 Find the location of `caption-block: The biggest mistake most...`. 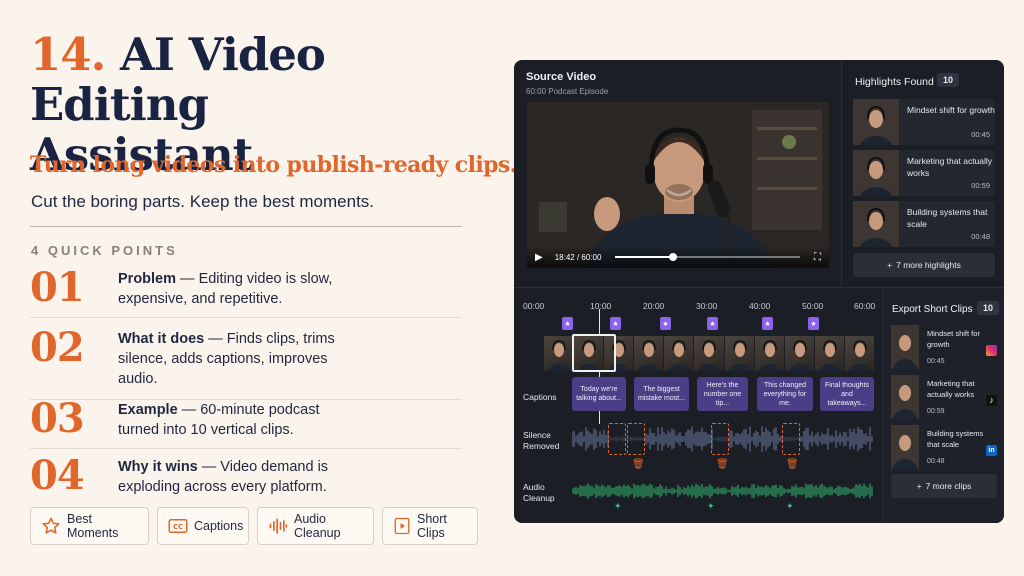

caption-block: The biggest mistake most... is located at coordinates (661, 394).